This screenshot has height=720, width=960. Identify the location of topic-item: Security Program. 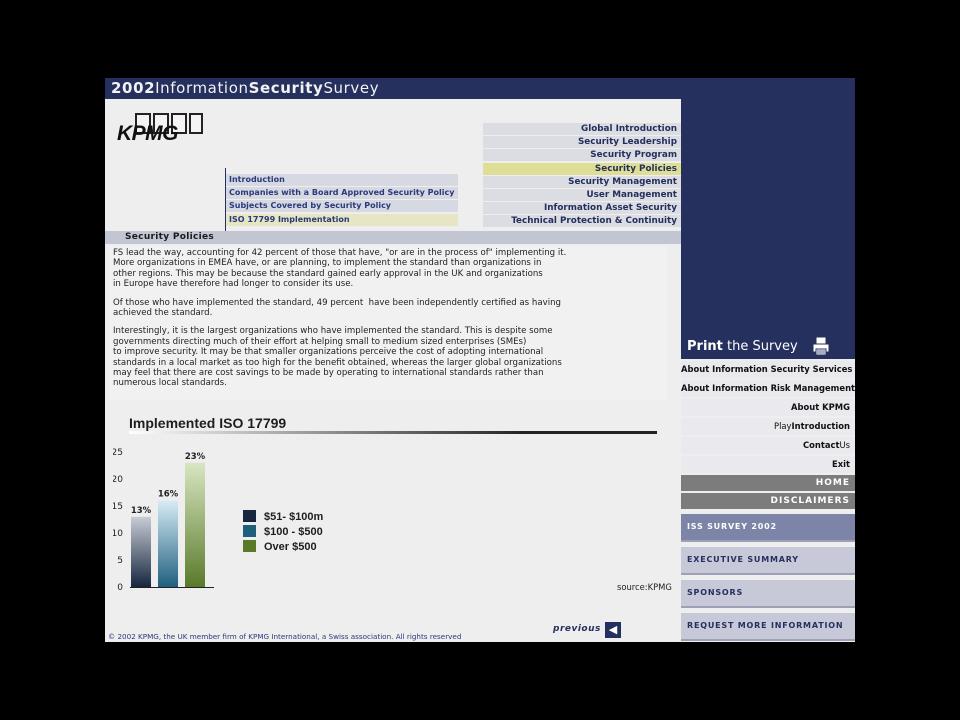
(582, 155).